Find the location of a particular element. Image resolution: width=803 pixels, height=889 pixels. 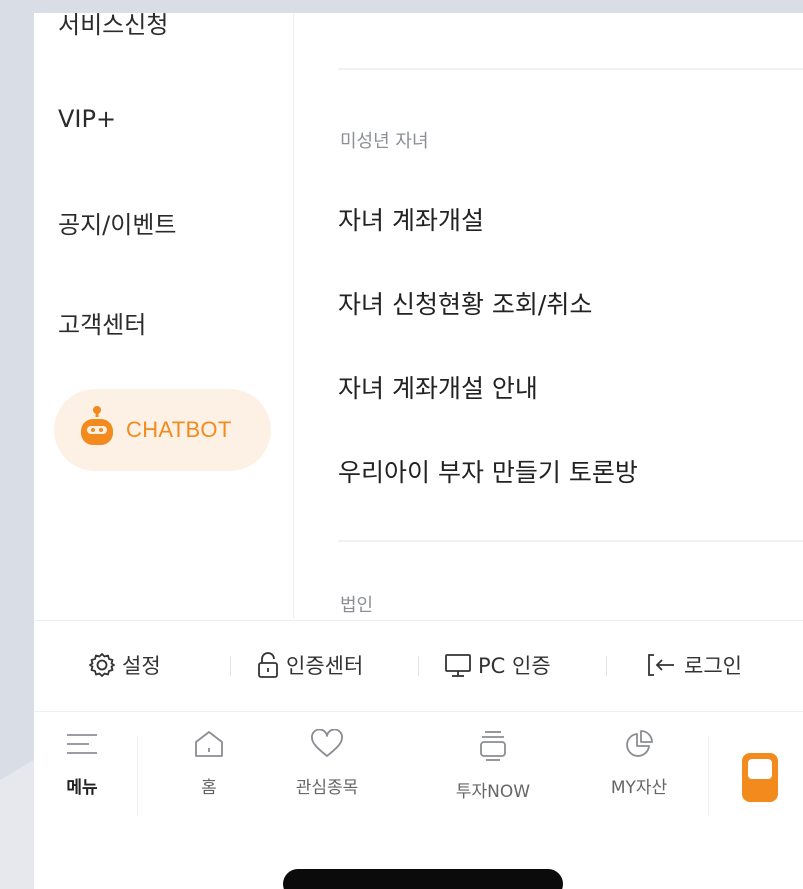

tab-watchlist: 관심종목 is located at coordinates (327, 763).